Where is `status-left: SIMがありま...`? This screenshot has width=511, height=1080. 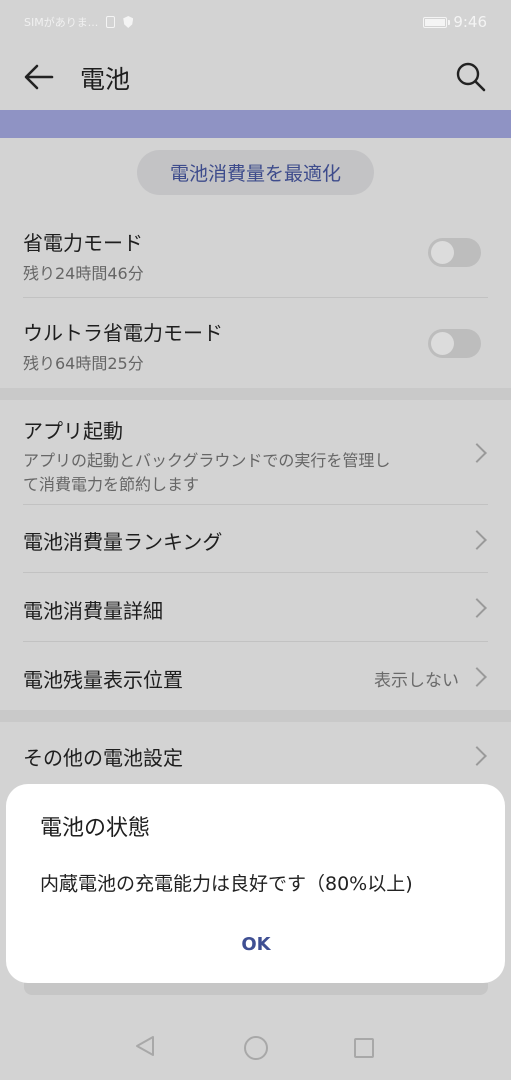 status-left: SIMがありま... is located at coordinates (79, 22).